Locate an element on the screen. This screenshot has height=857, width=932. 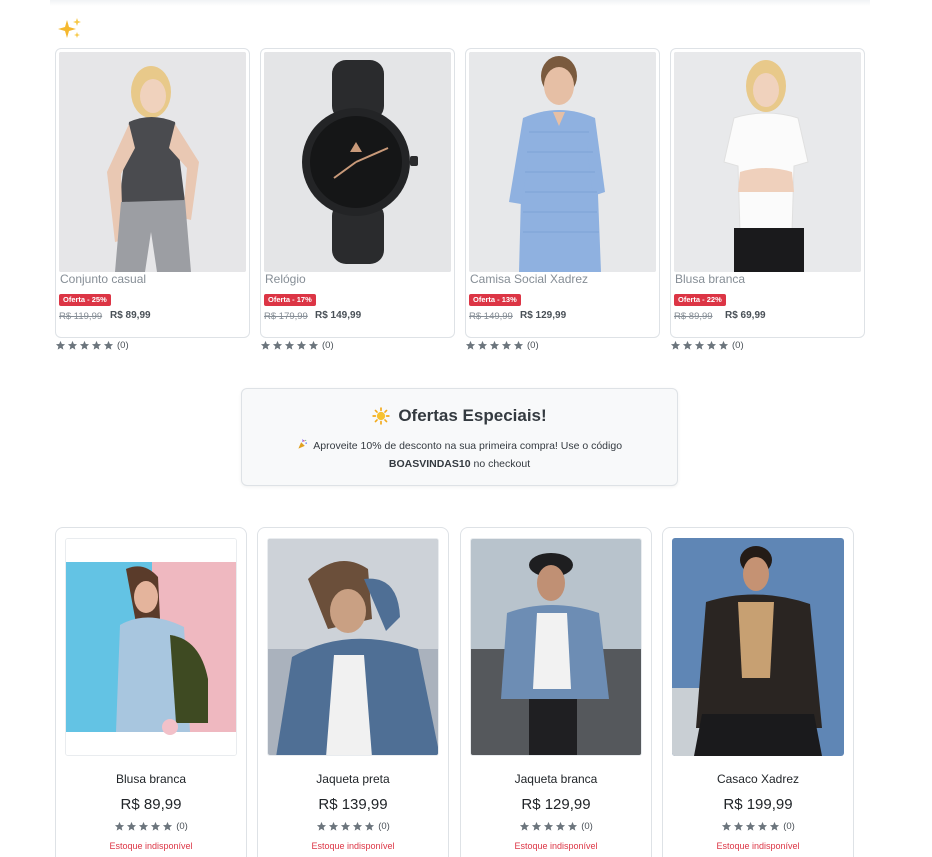
discount-badge: Oferta - 17% is located at coordinates (290, 300).